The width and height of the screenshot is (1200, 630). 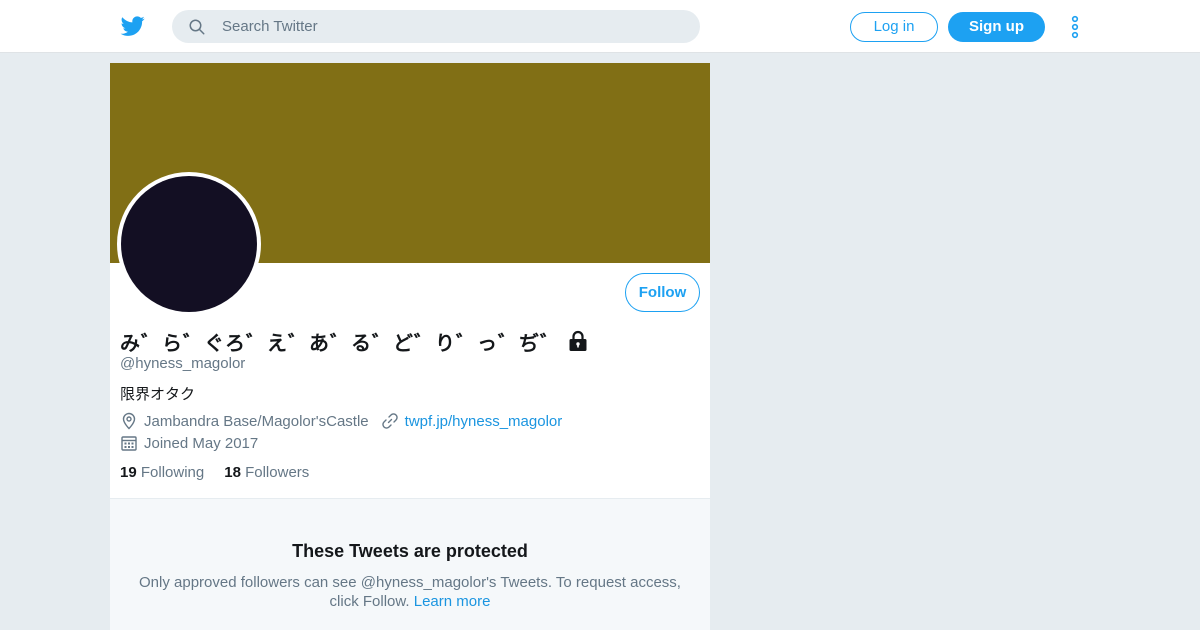 What do you see at coordinates (894, 27) in the screenshot?
I see `log-in-button: Log in` at bounding box center [894, 27].